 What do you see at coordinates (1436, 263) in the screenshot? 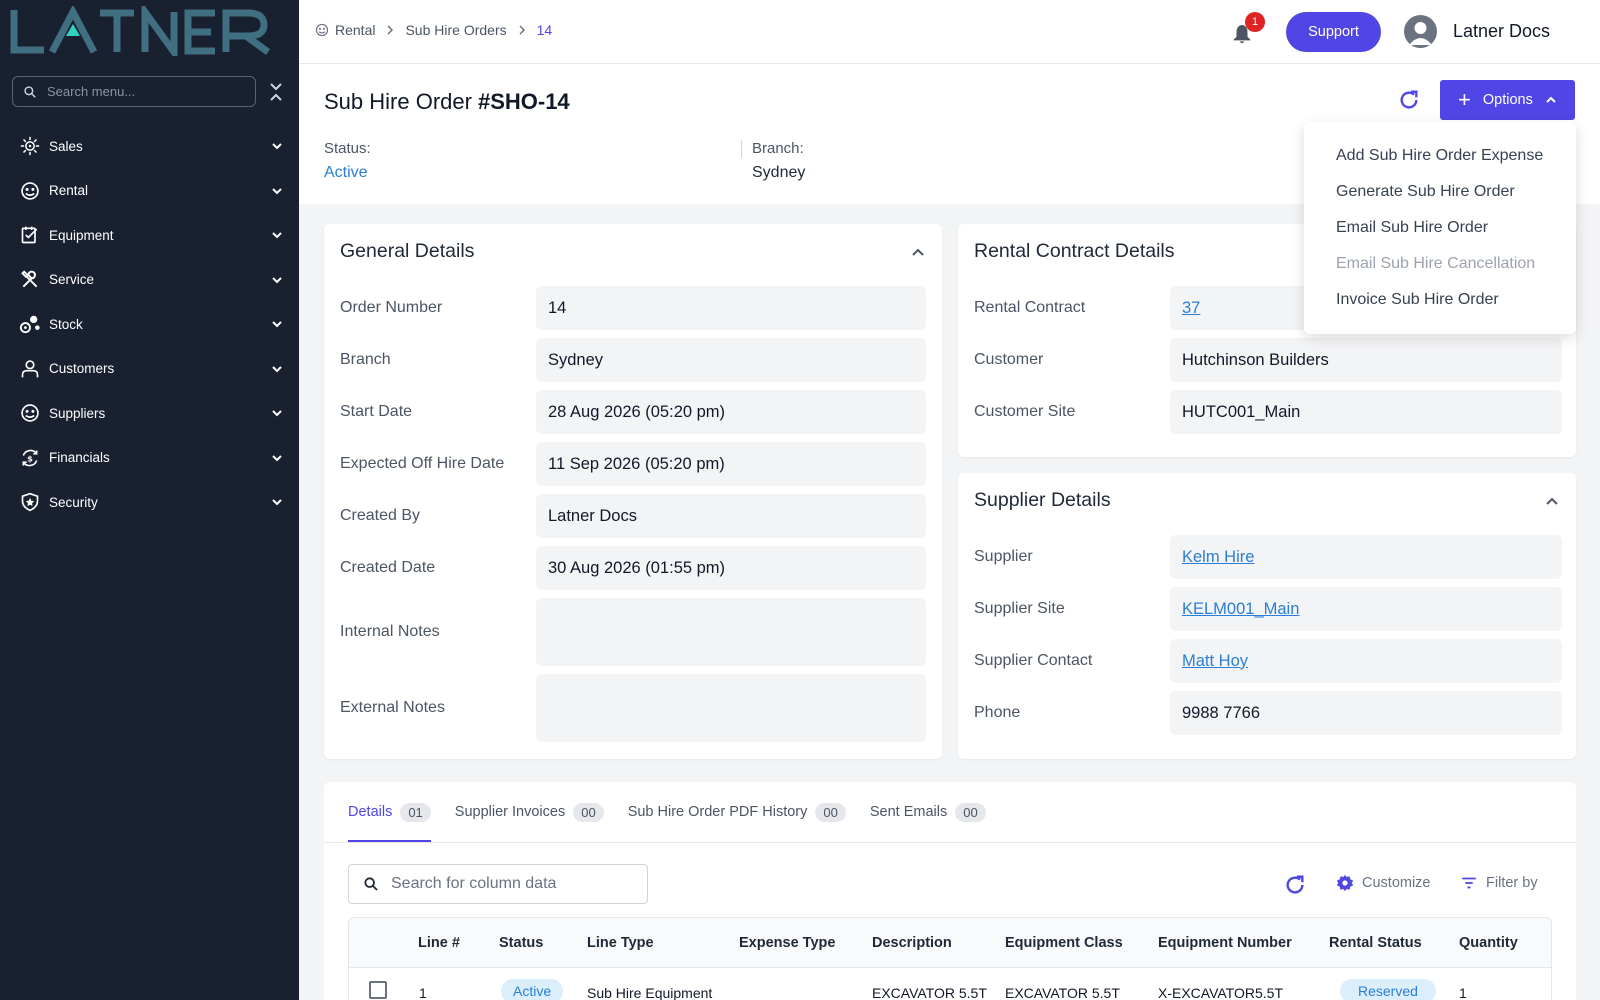
I see `menu-item-email-cancellation: Email Sub Hire Cancellation` at bounding box center [1436, 263].